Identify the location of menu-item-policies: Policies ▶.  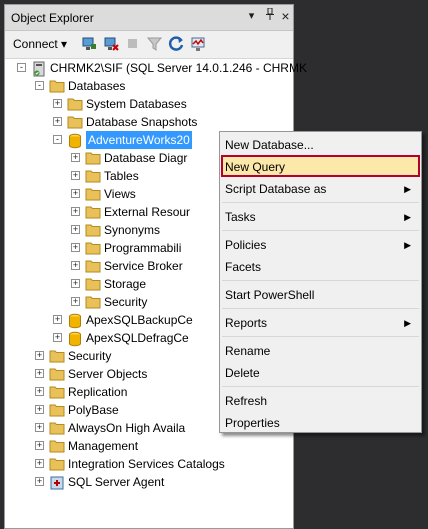
(320, 245).